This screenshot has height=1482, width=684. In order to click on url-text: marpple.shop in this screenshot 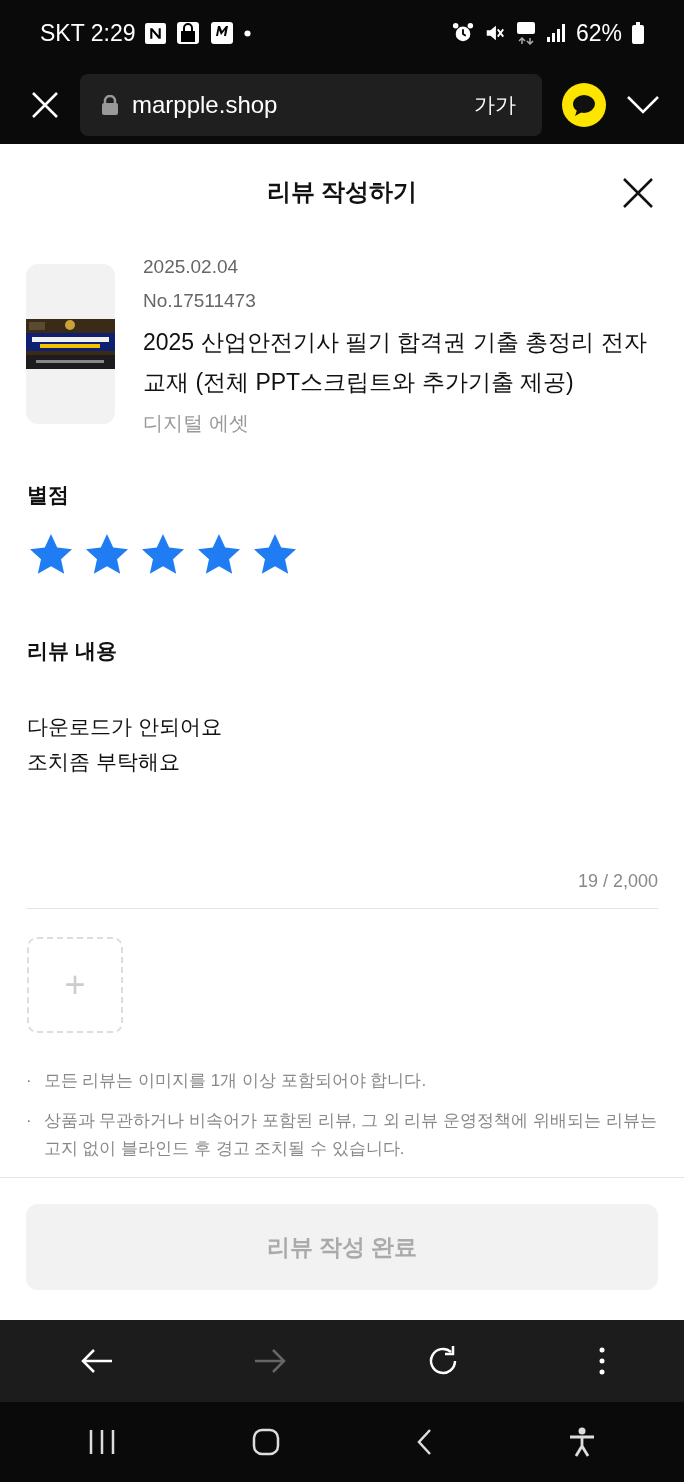, I will do `click(205, 105)`.